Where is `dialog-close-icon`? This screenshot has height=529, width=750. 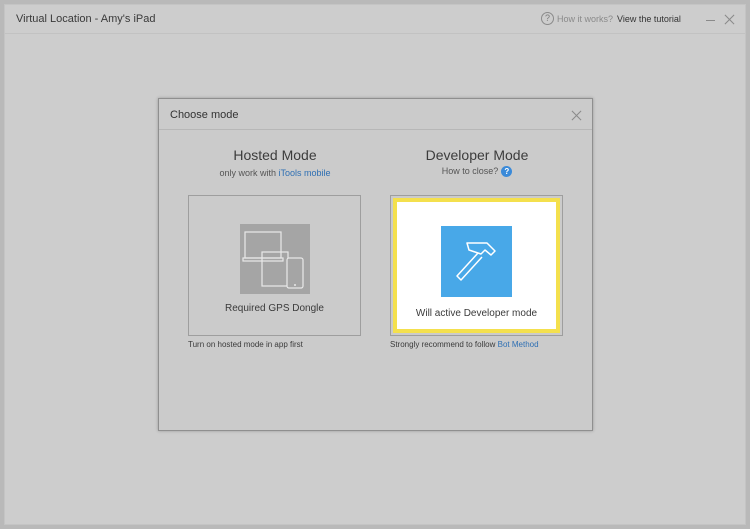 dialog-close-icon is located at coordinates (576, 115).